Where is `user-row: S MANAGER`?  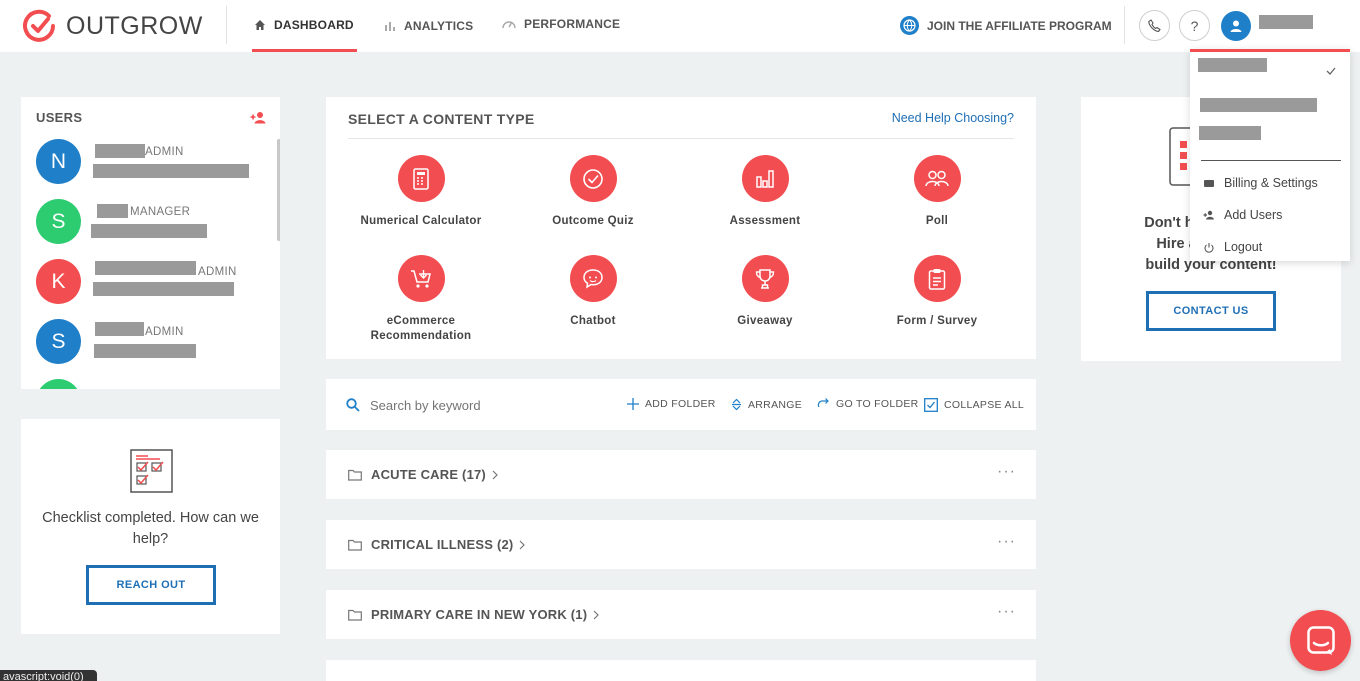
user-row: S MANAGER is located at coordinates (156, 229).